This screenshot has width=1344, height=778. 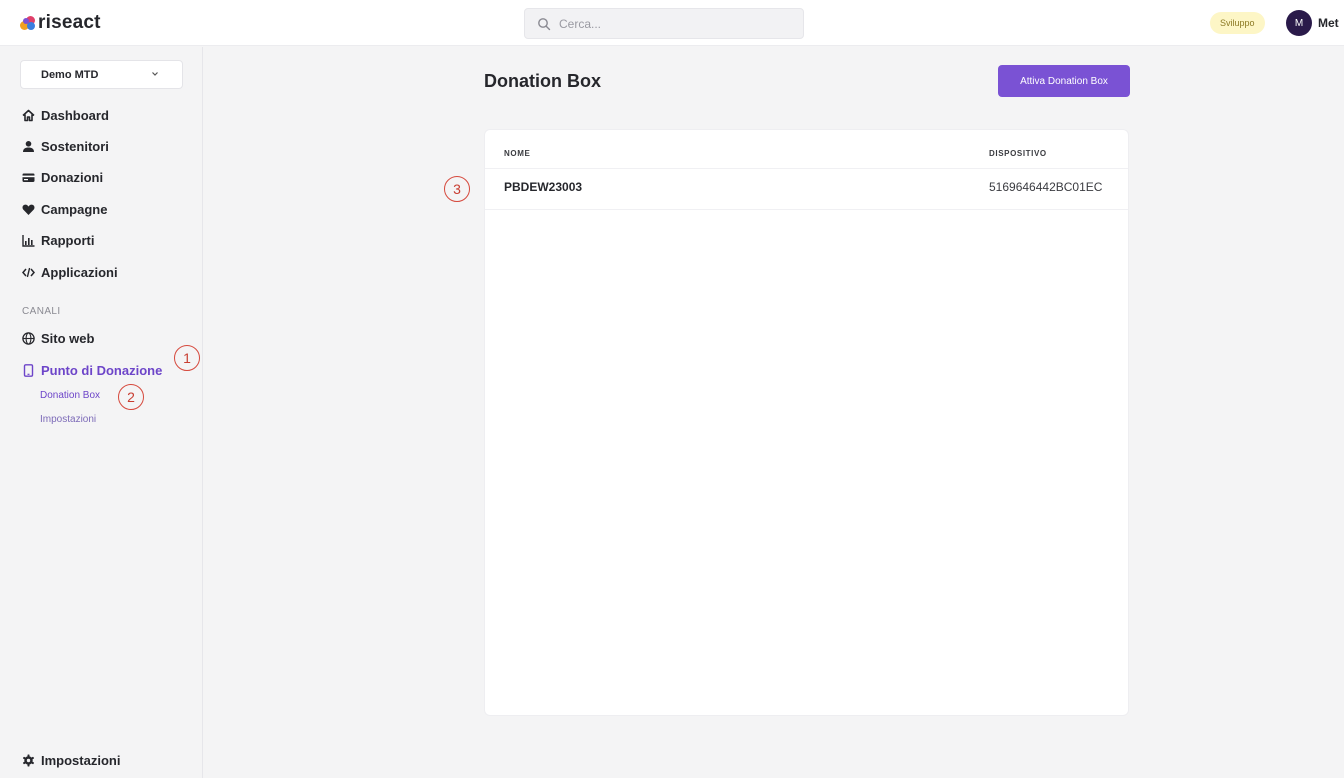 What do you see at coordinates (101, 74) in the screenshot?
I see `organization-select: Demo MTD` at bounding box center [101, 74].